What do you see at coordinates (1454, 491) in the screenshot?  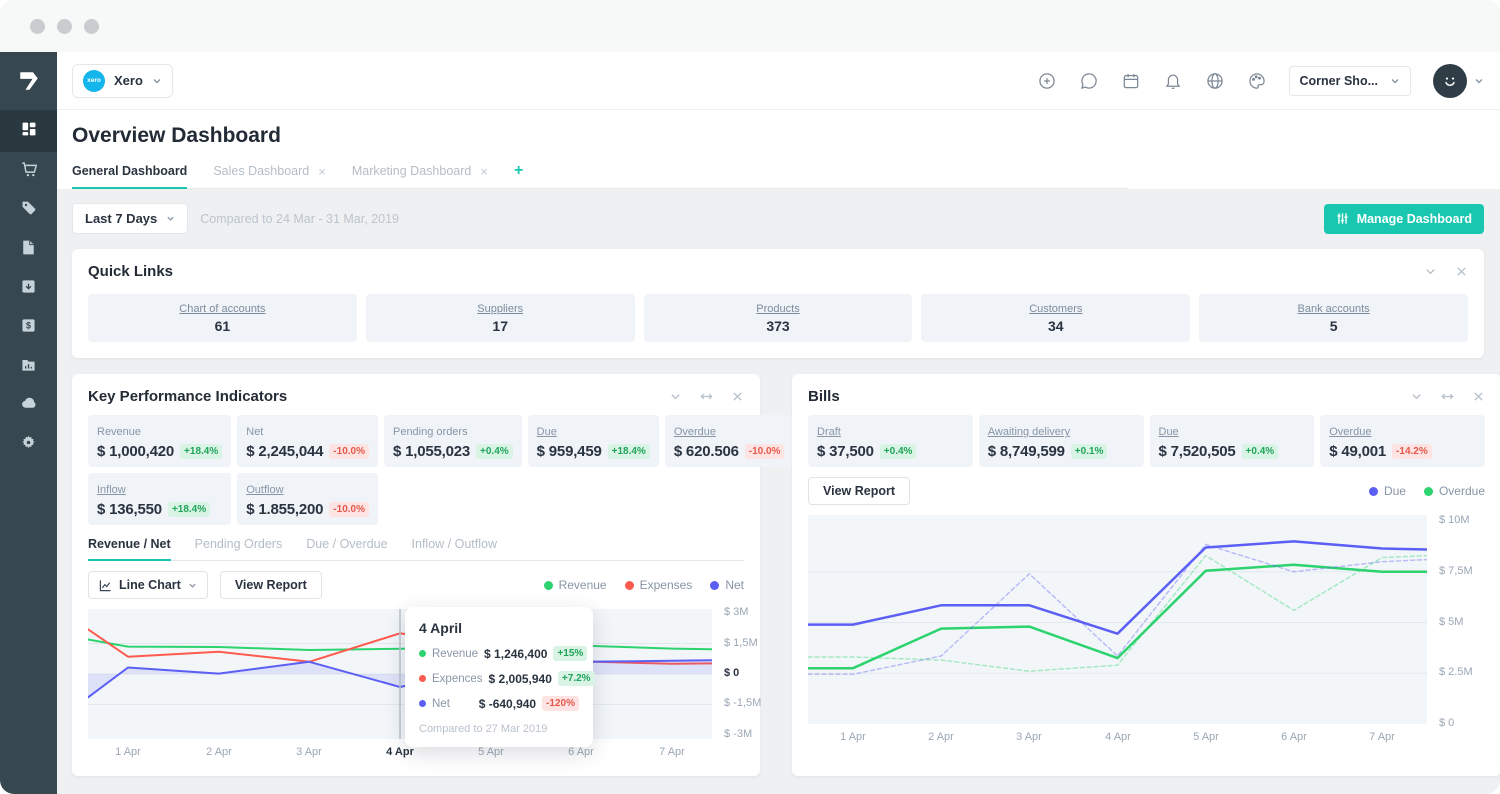 I see `legend-item: Overdue` at bounding box center [1454, 491].